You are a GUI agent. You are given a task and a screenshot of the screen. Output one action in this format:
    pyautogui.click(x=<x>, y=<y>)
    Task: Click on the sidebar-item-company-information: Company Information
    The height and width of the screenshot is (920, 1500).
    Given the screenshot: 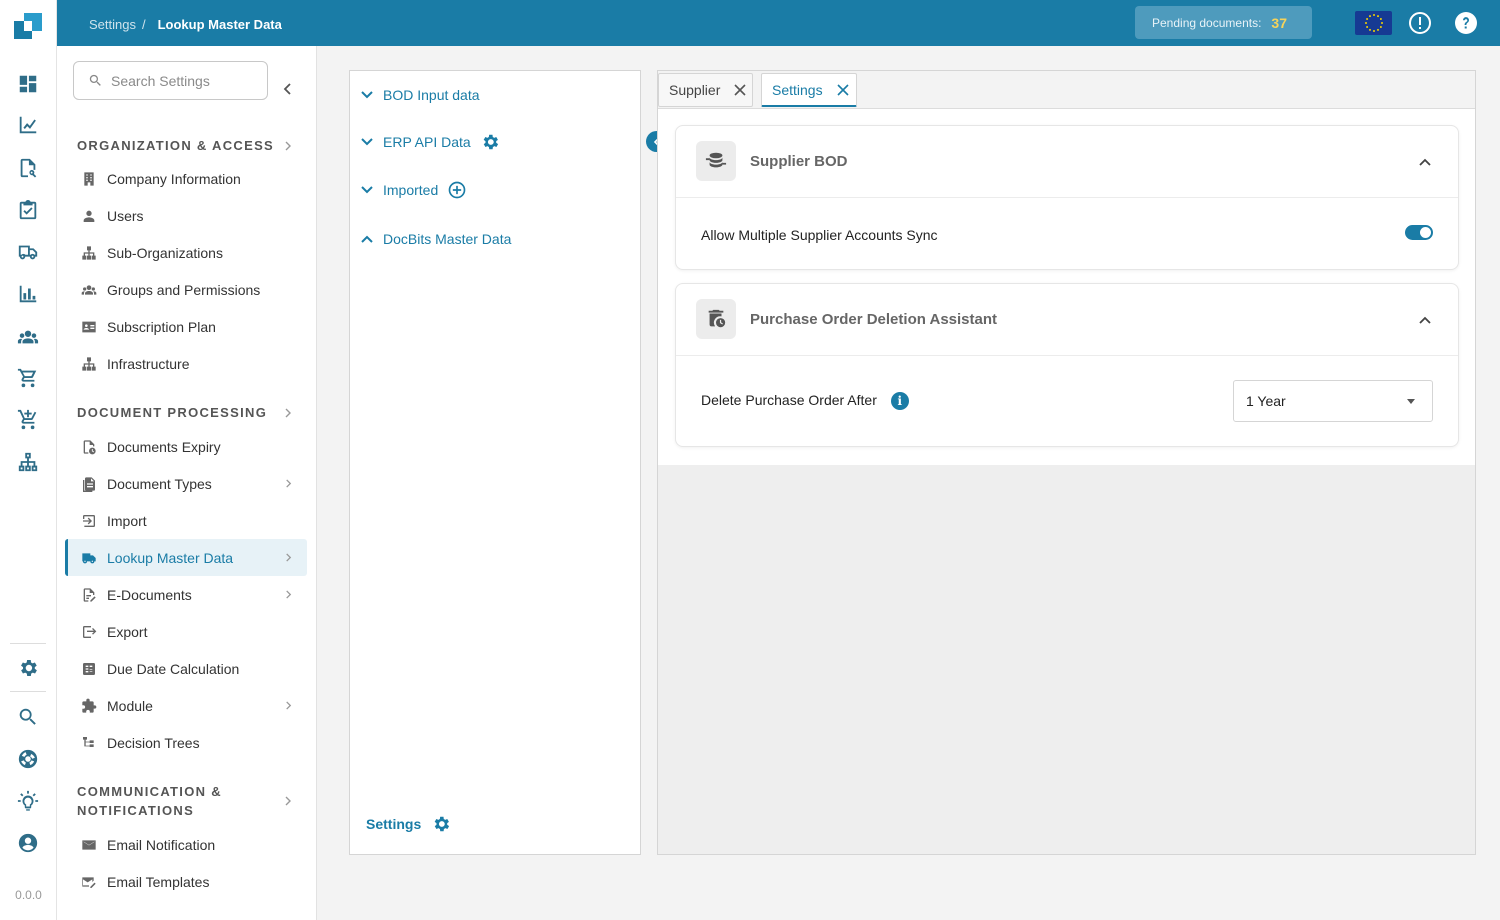 What is the action you would take?
    pyautogui.click(x=186, y=178)
    